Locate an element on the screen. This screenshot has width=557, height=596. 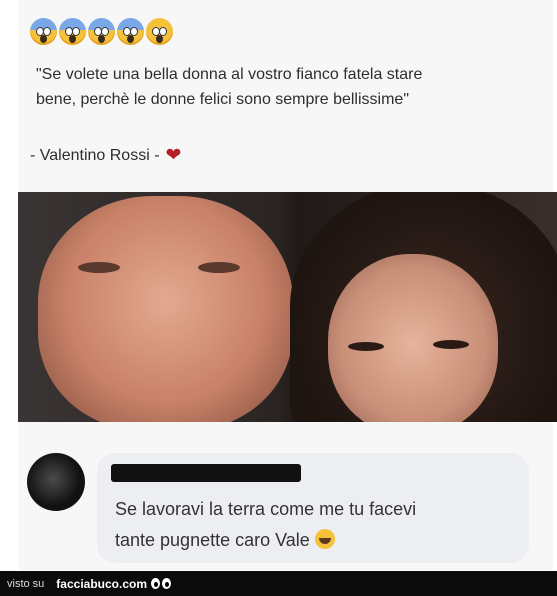
emoji-row is located at coordinates (101, 33).